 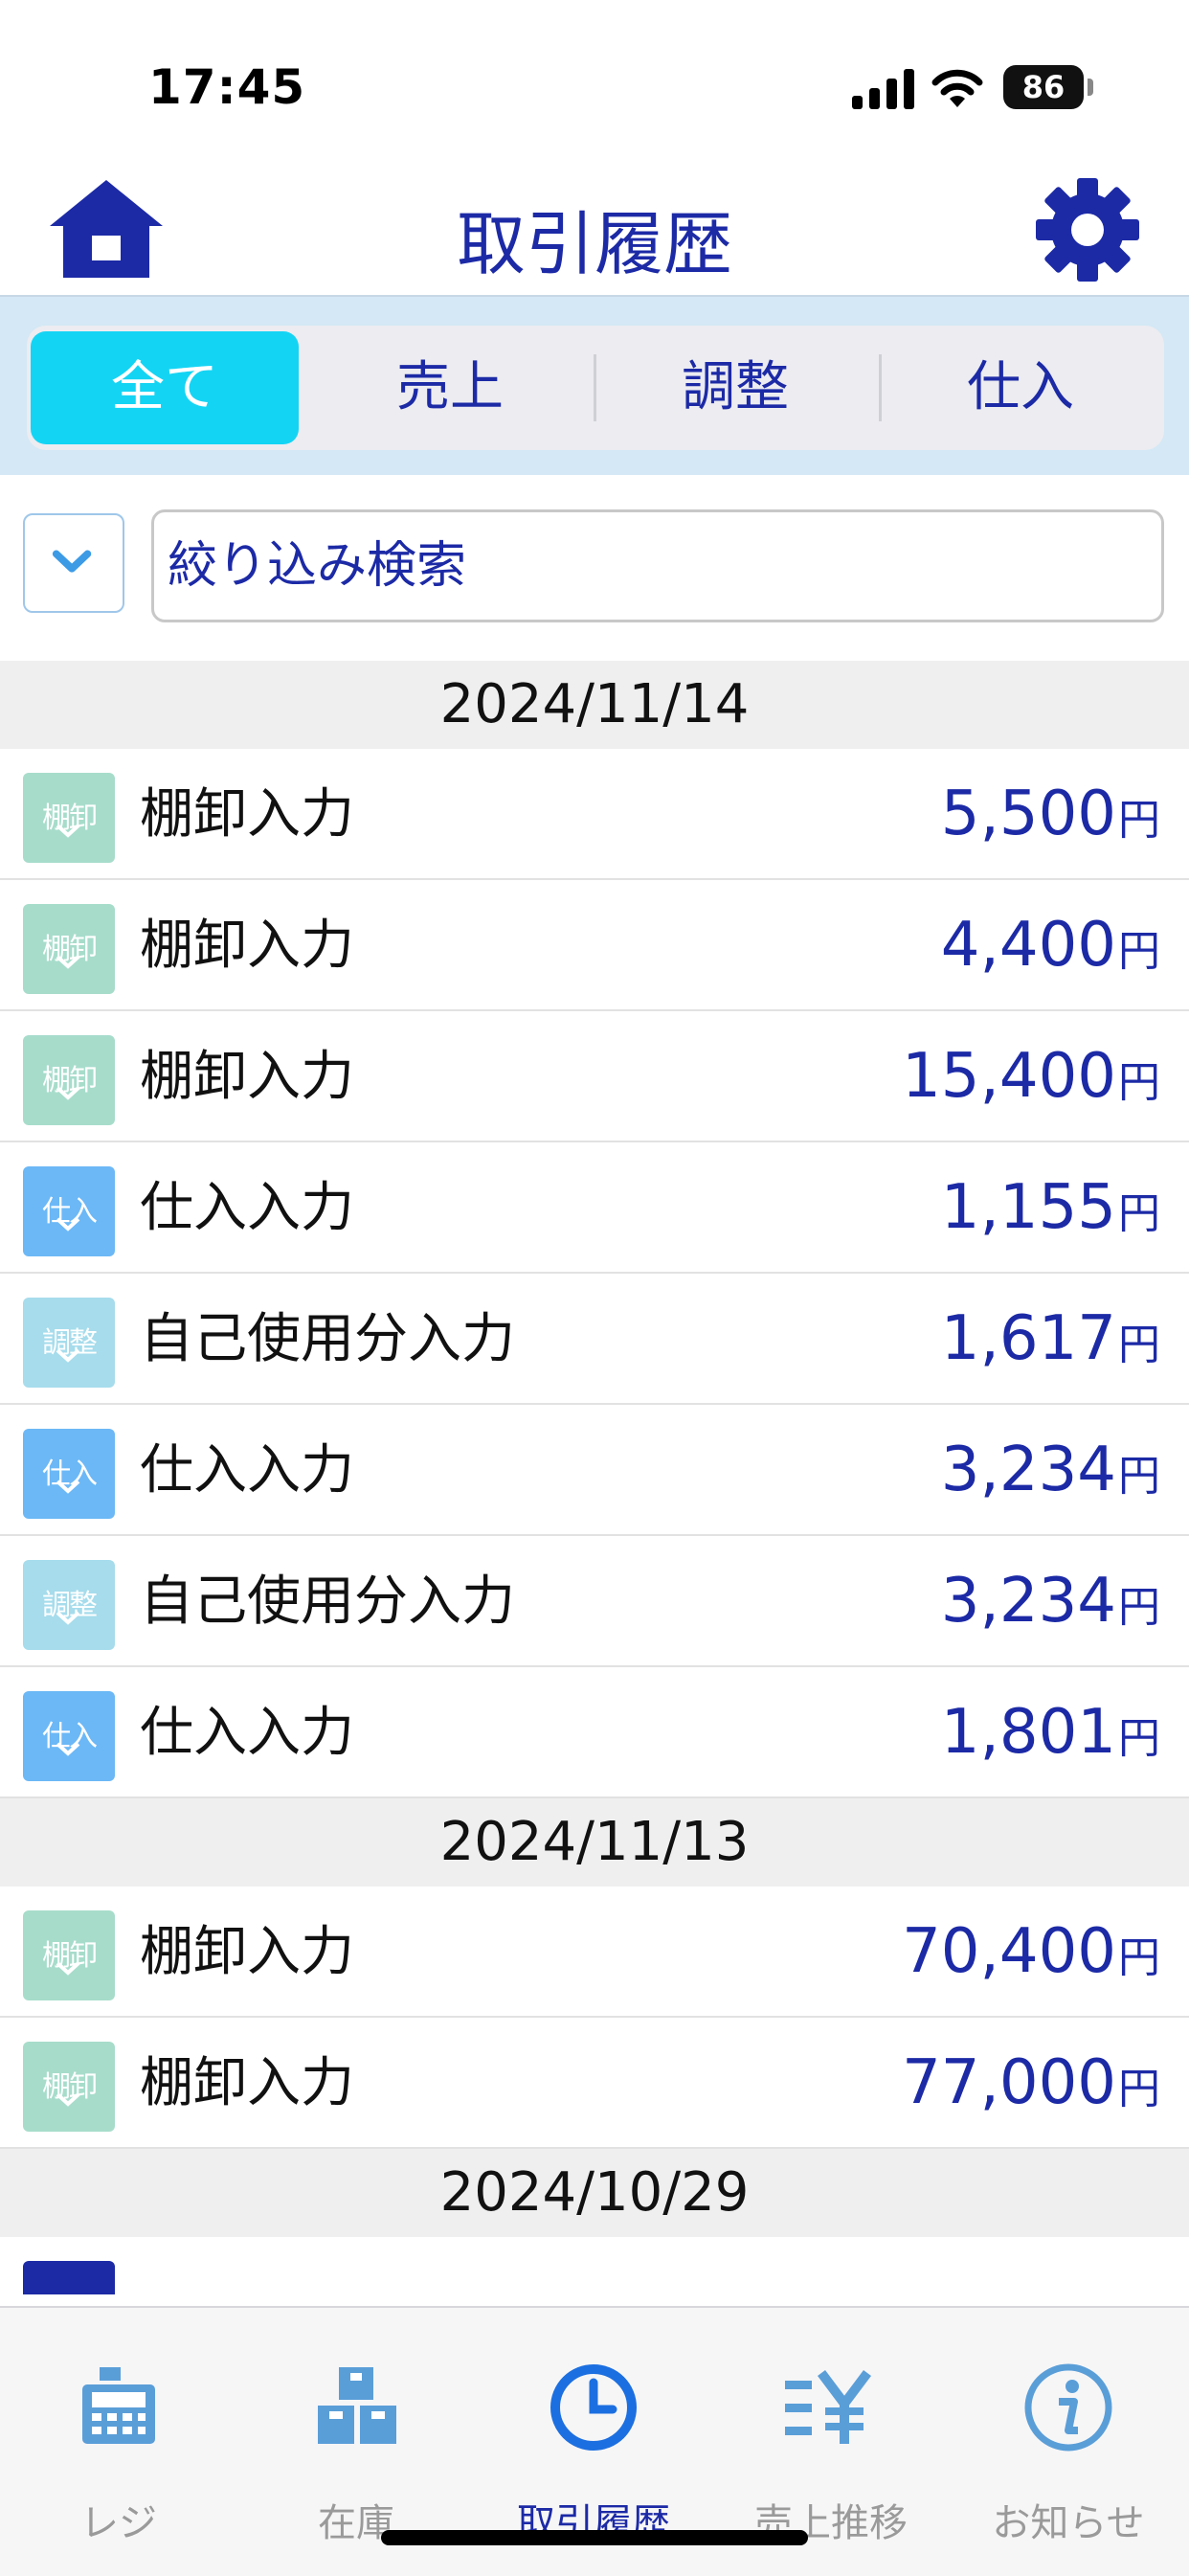 I want to click on segmented-control: 全て 売上 調整 仕入, so click(x=595, y=388).